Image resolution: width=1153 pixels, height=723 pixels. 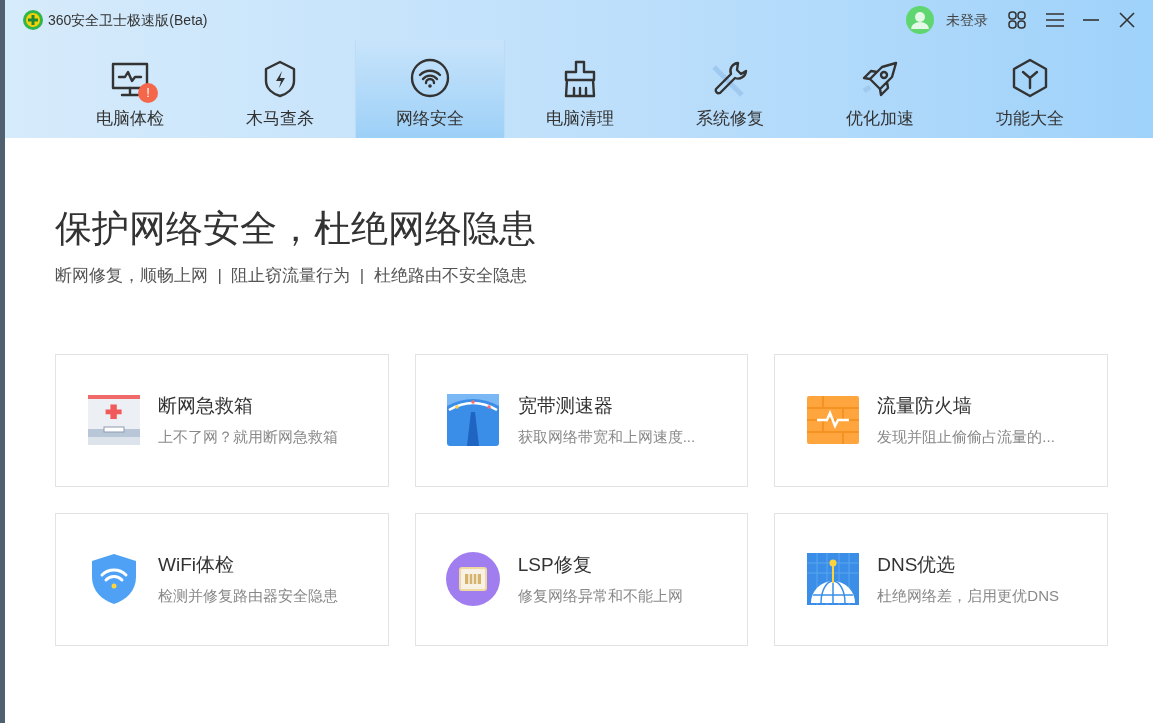 I want to click on tool-card: LSP修复 修复网络异常和不能上网, so click(x=581, y=579).